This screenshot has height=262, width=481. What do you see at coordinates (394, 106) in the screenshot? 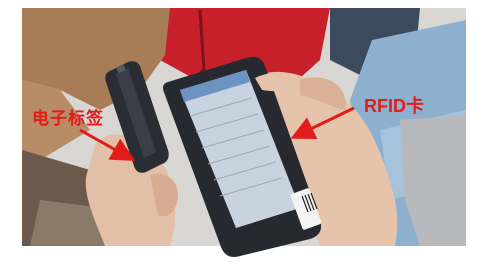
I see `rfid-card-label: RFID卡` at bounding box center [394, 106].